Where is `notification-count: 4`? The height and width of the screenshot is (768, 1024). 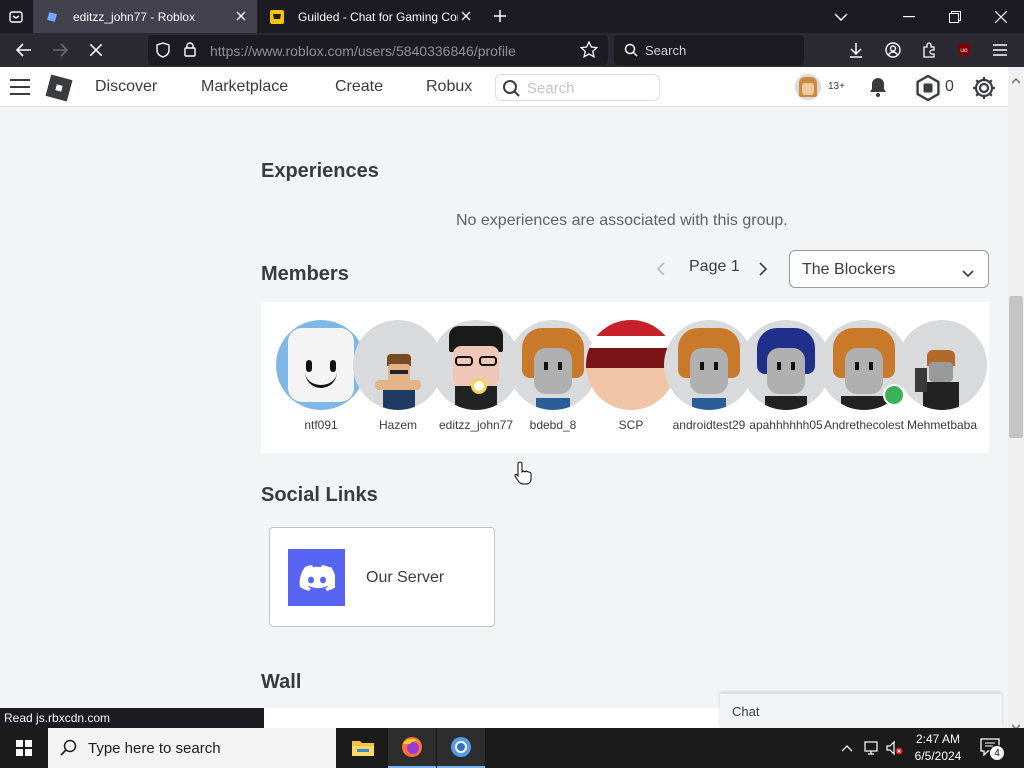 notification-count: 4 is located at coordinates (997, 753).